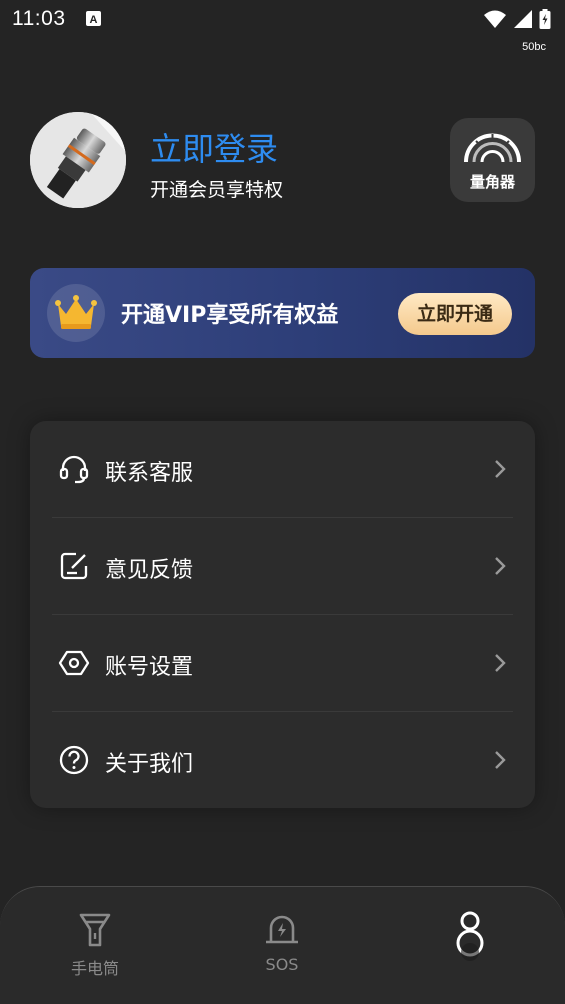 The height and width of the screenshot is (1004, 565). I want to click on vip-subtitle: 开通会员享特权, so click(217, 190).